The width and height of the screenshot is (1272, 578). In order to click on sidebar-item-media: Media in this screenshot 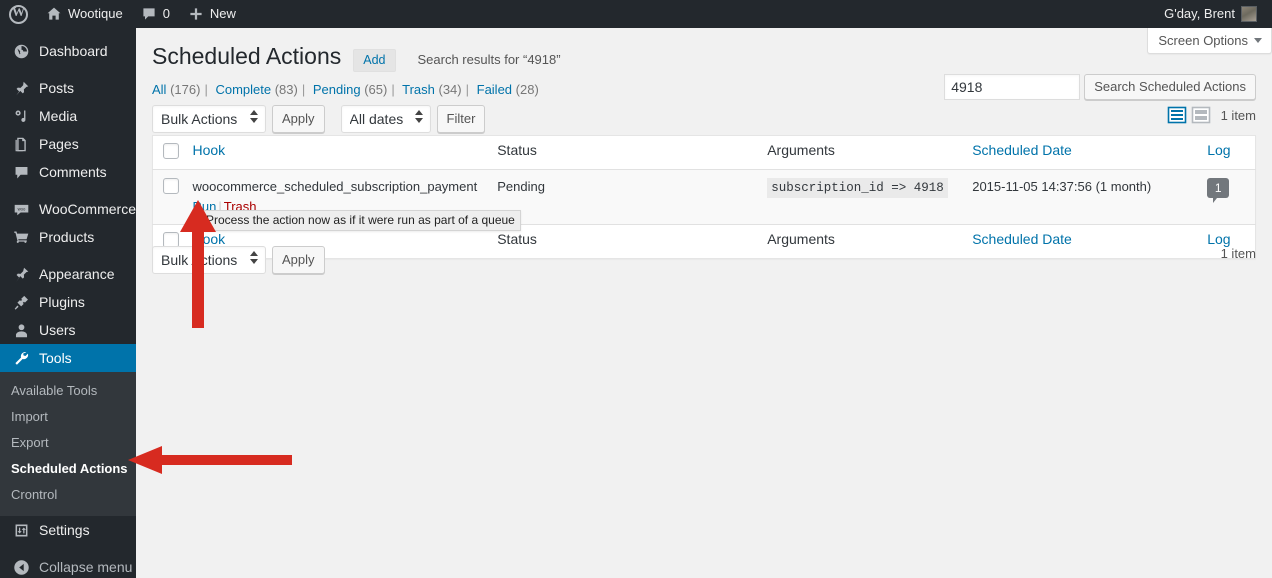, I will do `click(68, 116)`.